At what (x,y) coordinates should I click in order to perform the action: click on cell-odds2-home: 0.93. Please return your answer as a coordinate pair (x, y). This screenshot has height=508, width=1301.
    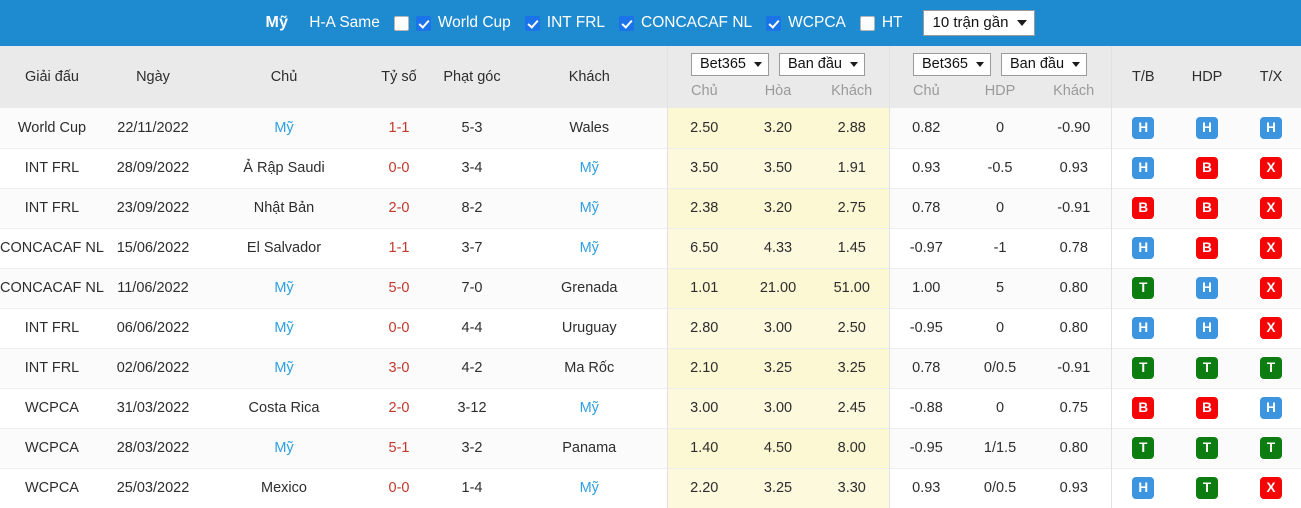
    Looking at the image, I should click on (926, 168).